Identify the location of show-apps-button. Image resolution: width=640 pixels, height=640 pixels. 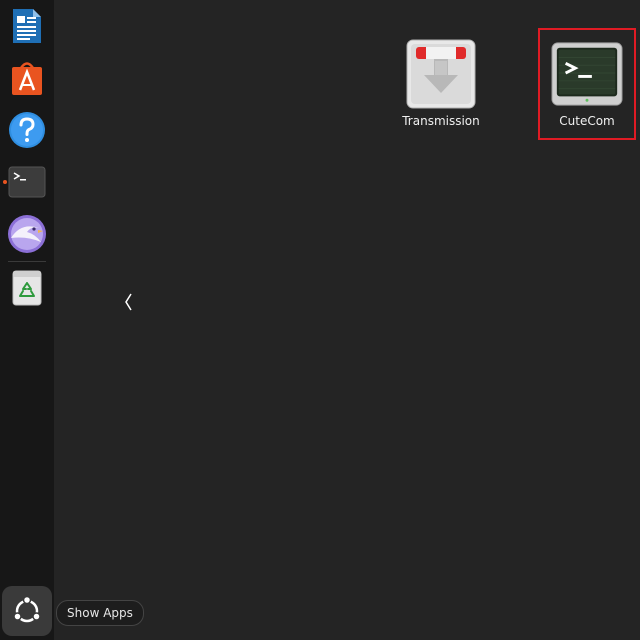
(27, 611).